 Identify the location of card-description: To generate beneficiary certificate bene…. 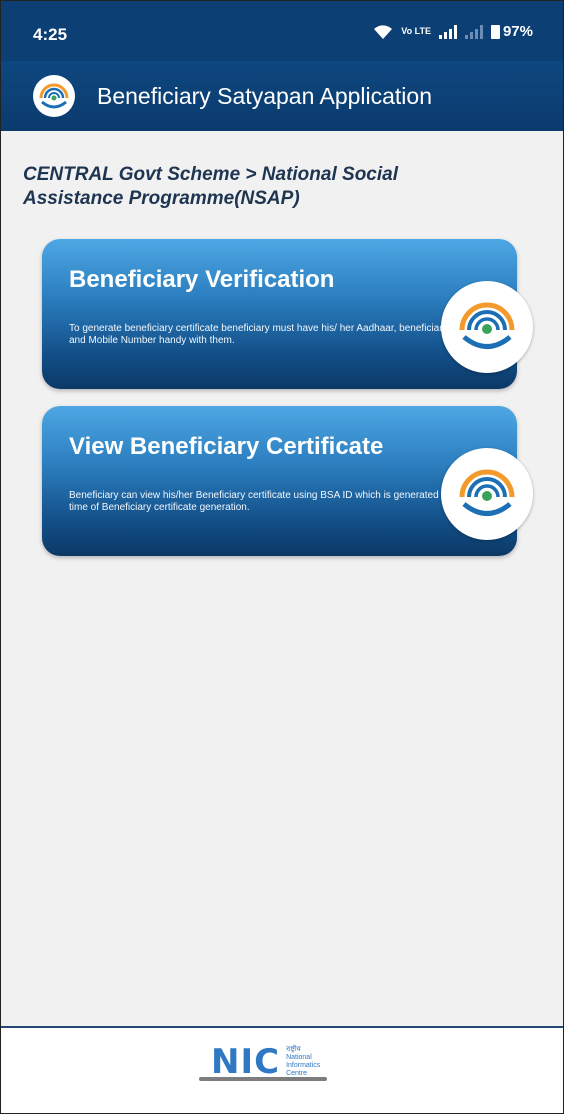
(264, 334).